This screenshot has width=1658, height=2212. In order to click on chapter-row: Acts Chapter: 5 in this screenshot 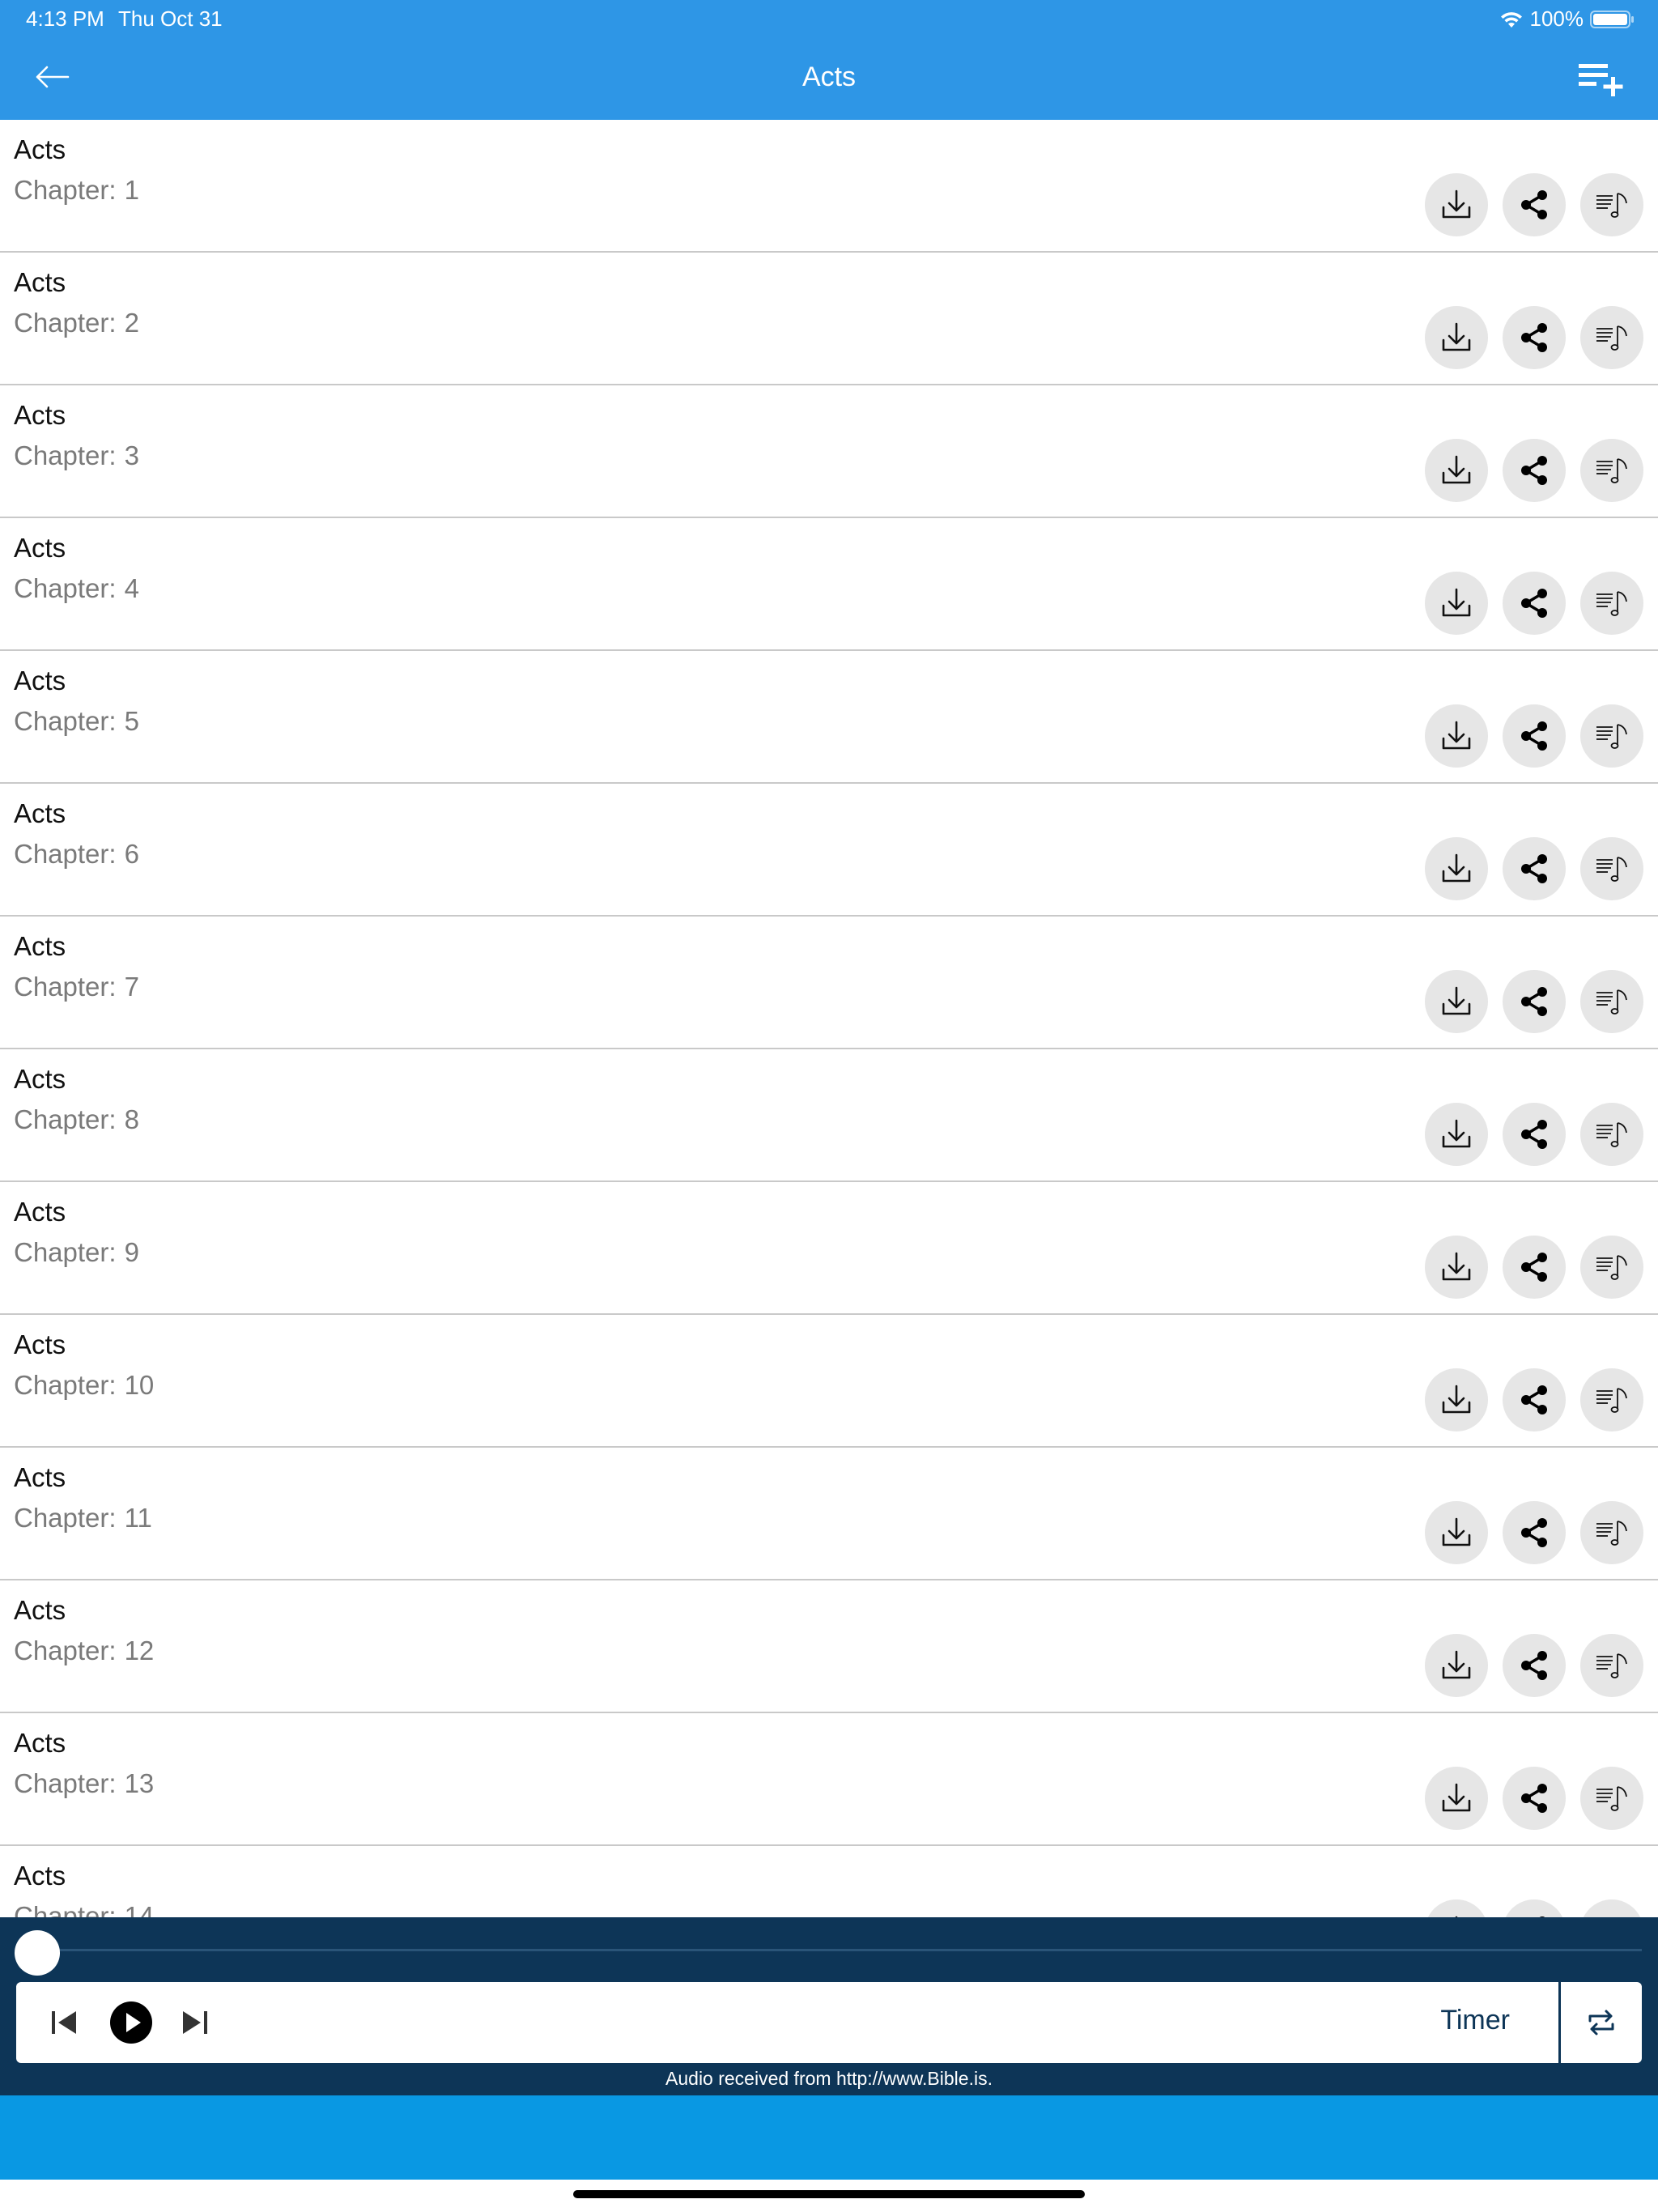, I will do `click(829, 718)`.